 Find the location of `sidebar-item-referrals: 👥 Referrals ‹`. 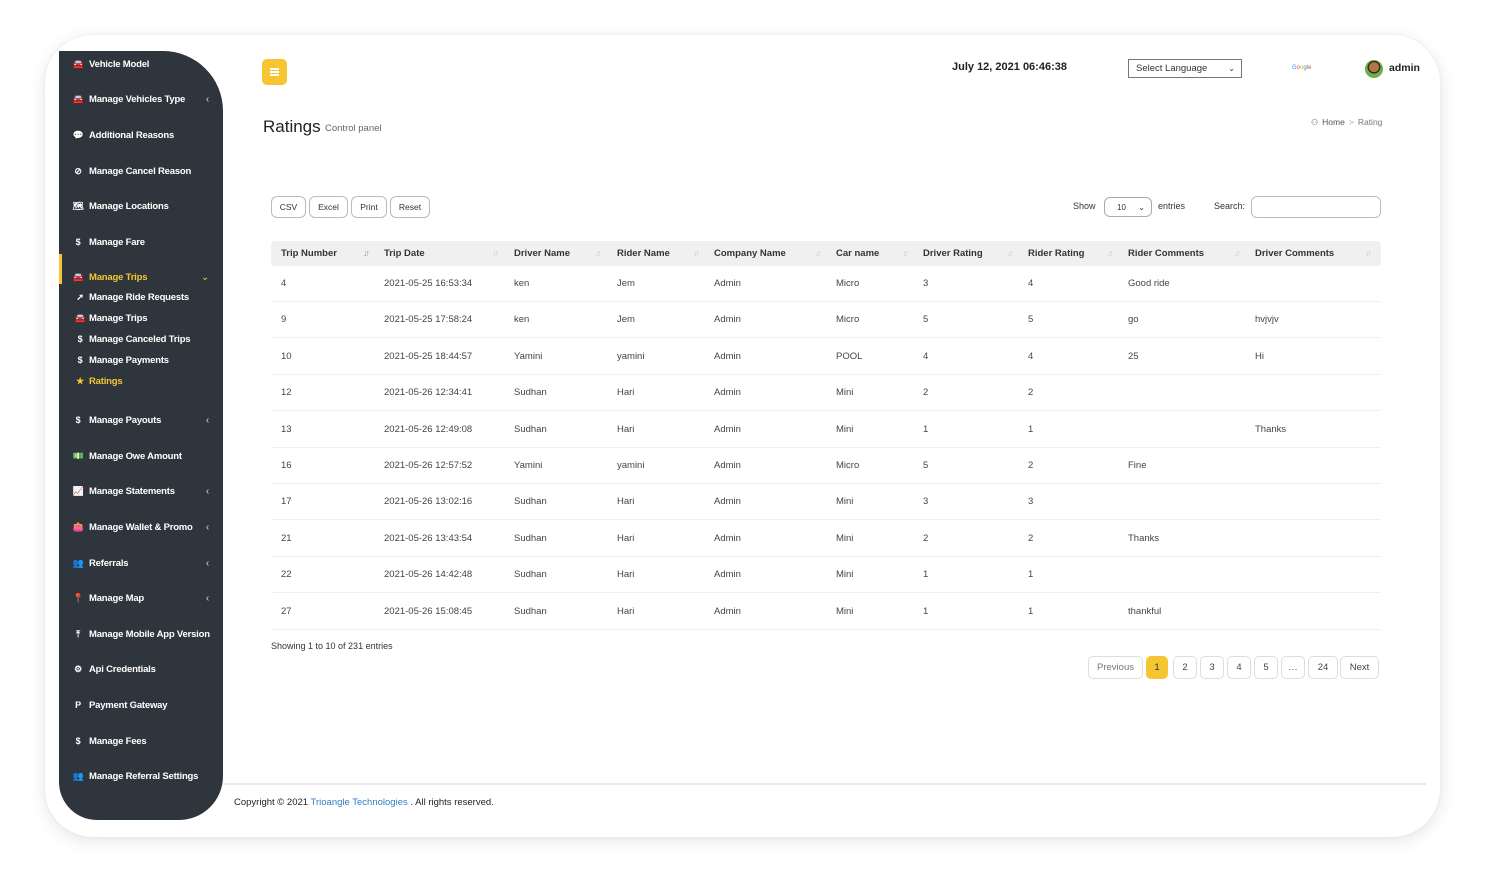

sidebar-item-referrals: 👥 Referrals ‹ is located at coordinates (141, 563).